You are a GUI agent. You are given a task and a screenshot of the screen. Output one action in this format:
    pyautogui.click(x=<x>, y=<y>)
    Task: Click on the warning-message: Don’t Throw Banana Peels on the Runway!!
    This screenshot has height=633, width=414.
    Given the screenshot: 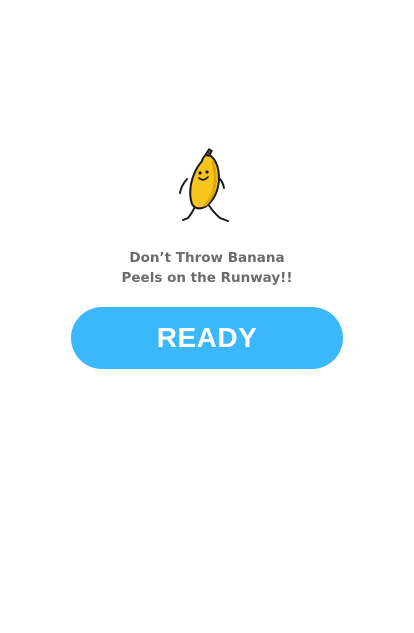 What is the action you would take?
    pyautogui.click(x=207, y=268)
    